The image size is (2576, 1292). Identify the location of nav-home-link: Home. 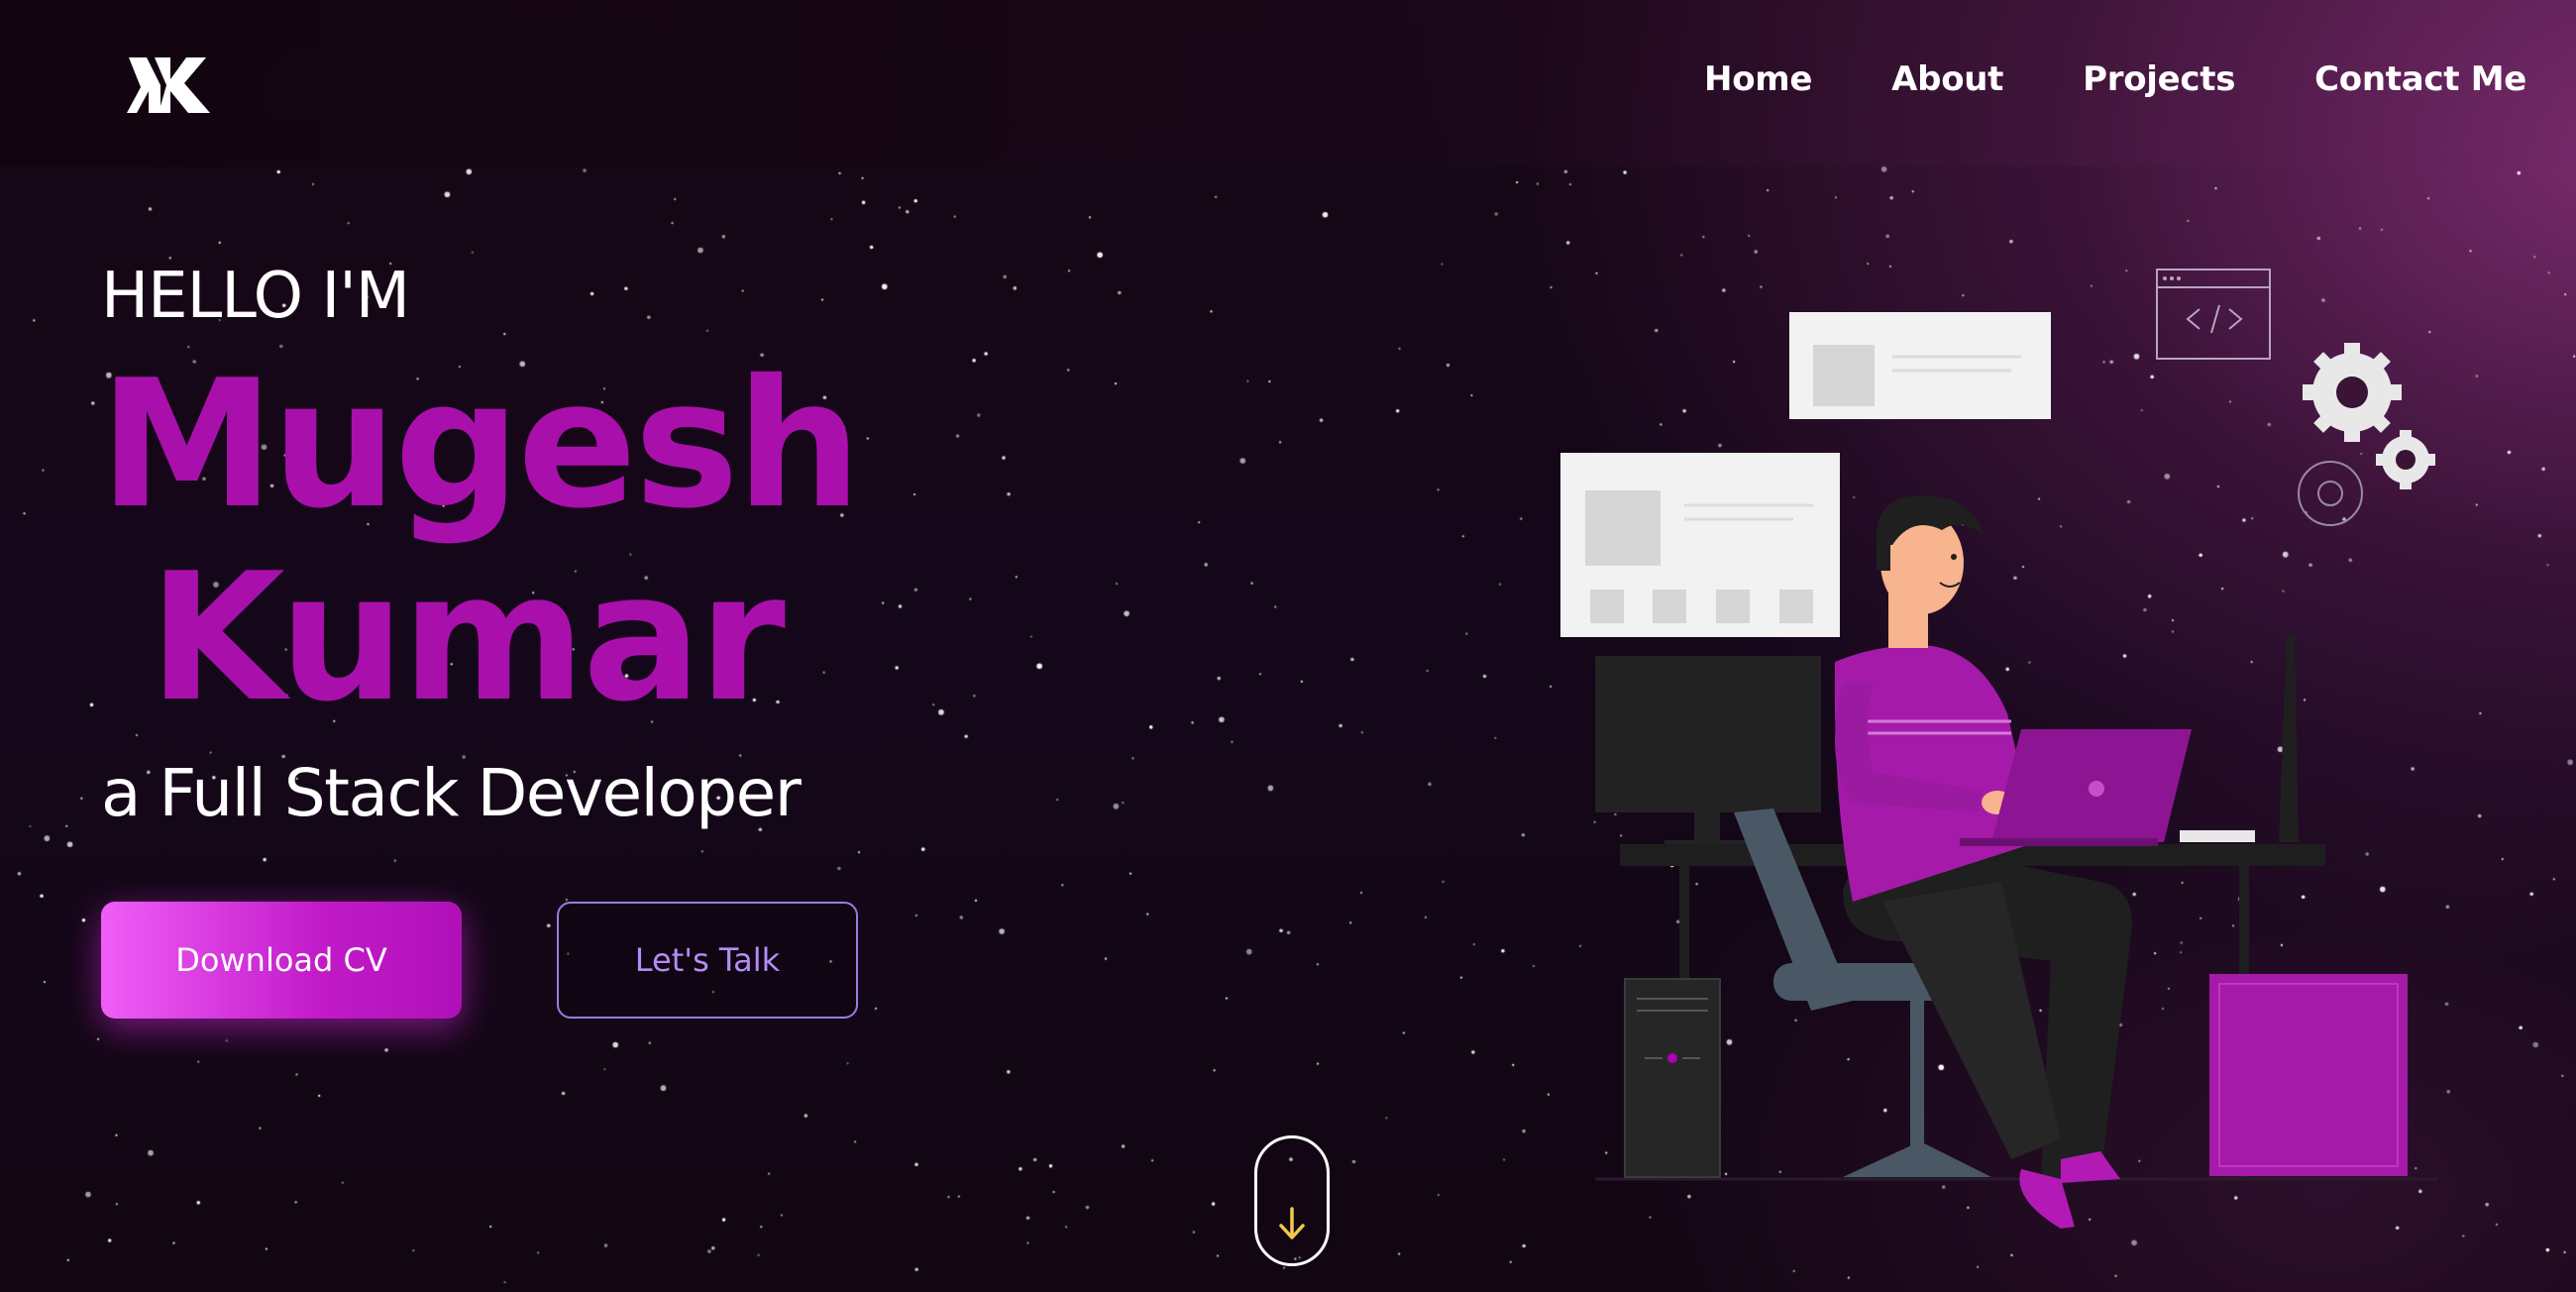
(1758, 79).